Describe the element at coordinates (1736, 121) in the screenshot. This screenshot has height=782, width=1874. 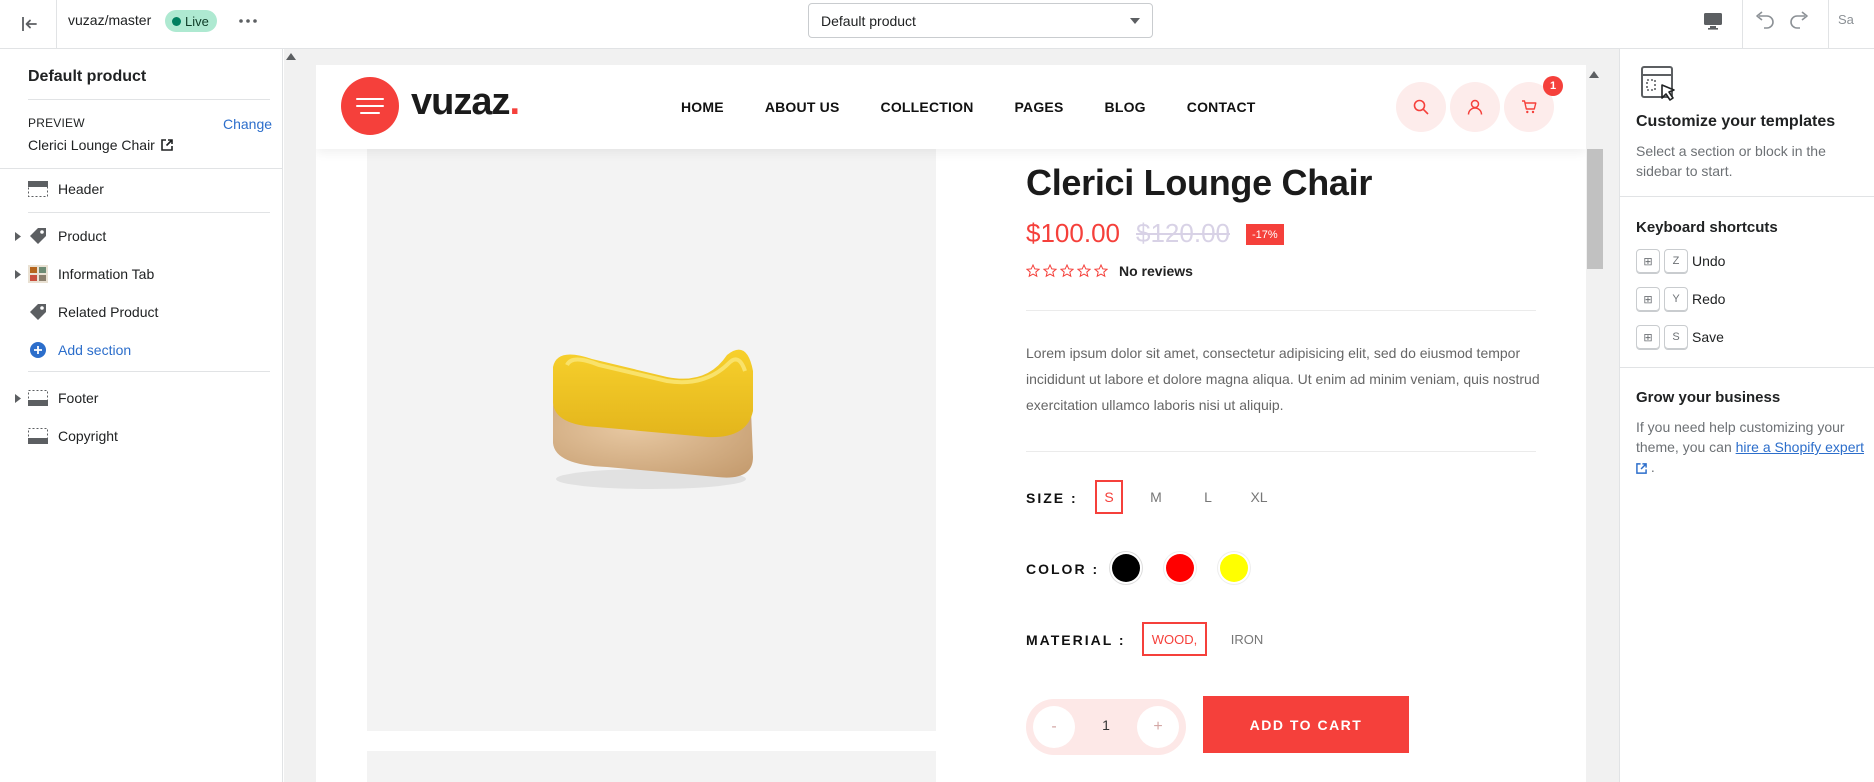
I see `help-heading: Customize your templates` at that location.